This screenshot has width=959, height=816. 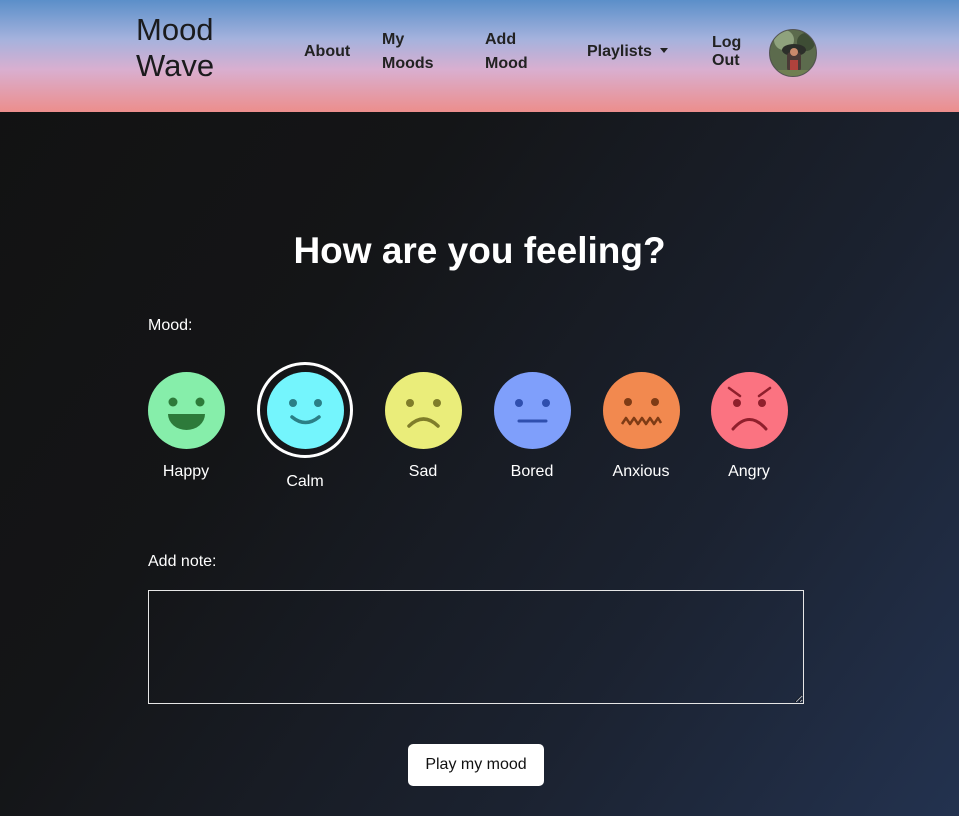 I want to click on mood-option-anxious: Anxious, so click(x=641, y=429).